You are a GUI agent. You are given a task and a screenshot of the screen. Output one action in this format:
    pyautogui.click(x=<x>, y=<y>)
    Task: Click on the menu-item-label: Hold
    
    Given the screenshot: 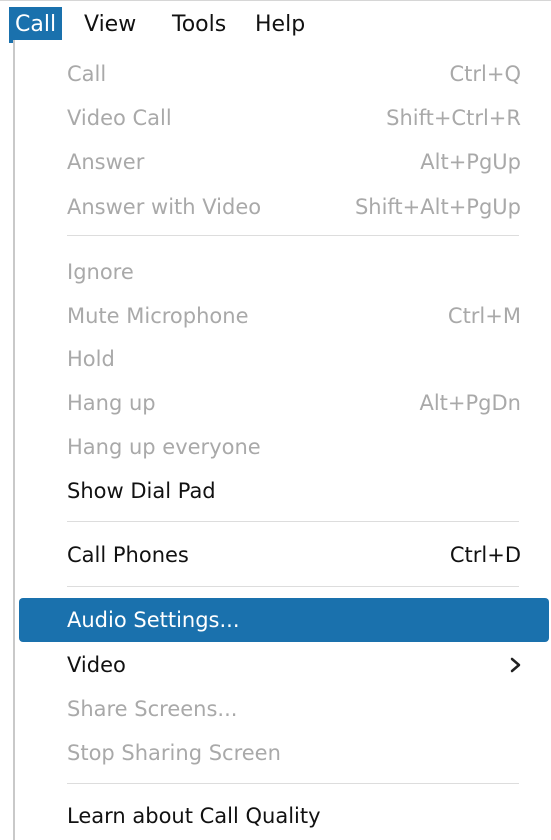 What is the action you would take?
    pyautogui.click(x=91, y=359)
    